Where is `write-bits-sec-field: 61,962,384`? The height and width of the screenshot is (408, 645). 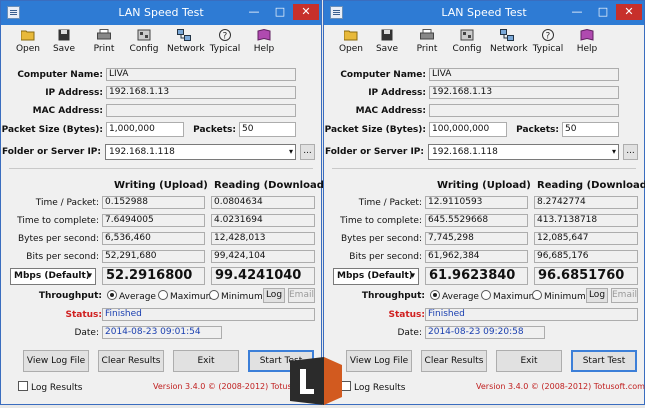
write-bits-sec-field: 61,962,384 is located at coordinates (476, 256).